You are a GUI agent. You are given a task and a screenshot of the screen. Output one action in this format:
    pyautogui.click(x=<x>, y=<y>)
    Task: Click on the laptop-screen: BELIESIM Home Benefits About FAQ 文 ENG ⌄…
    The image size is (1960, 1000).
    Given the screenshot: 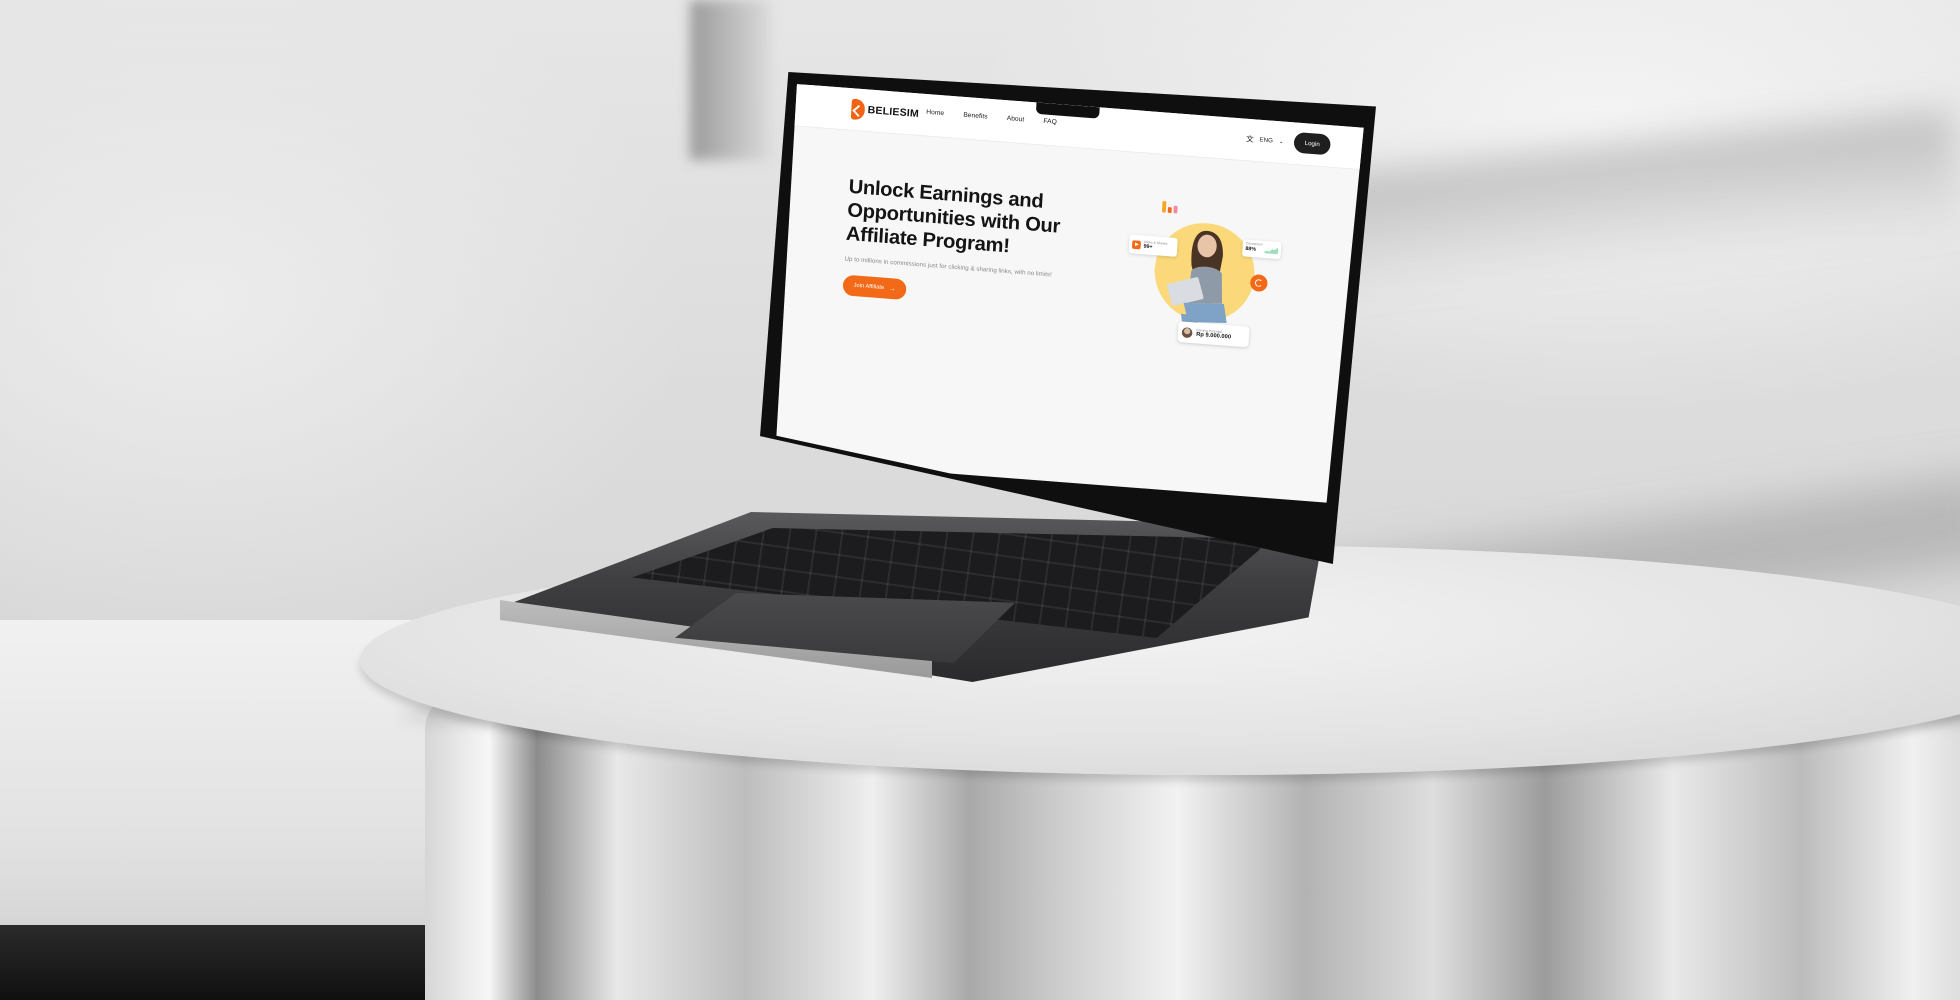 What is the action you would take?
    pyautogui.click(x=1067, y=319)
    